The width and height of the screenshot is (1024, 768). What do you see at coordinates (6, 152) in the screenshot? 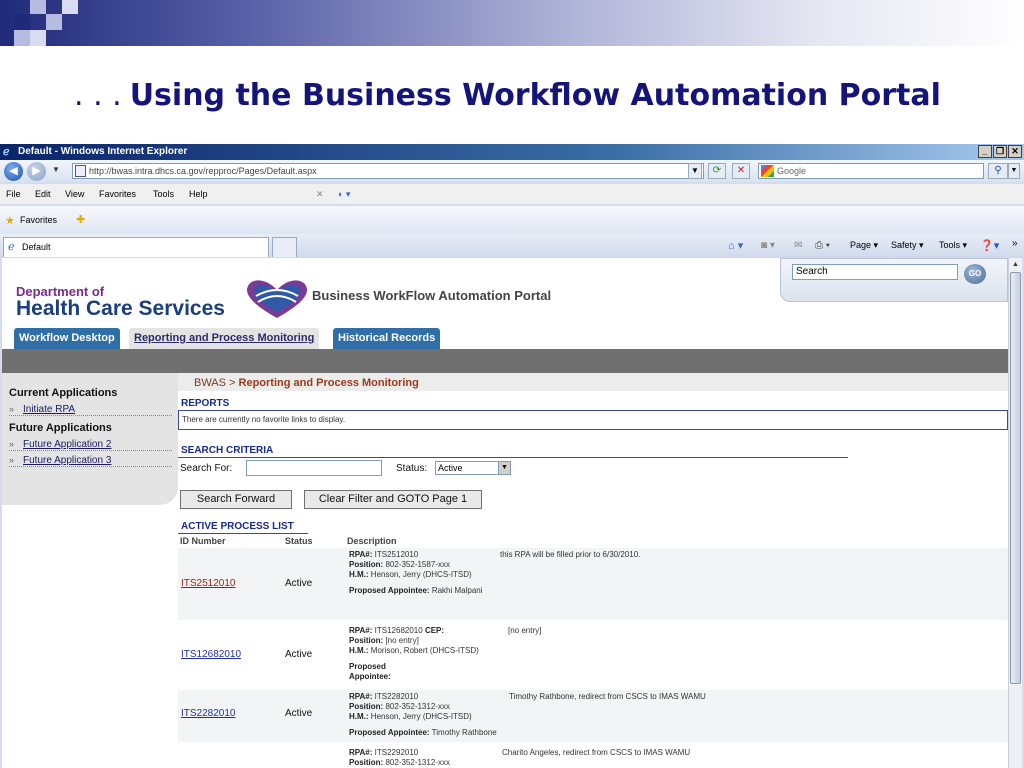
I see `ie-logo-icon: ℯ` at bounding box center [6, 152].